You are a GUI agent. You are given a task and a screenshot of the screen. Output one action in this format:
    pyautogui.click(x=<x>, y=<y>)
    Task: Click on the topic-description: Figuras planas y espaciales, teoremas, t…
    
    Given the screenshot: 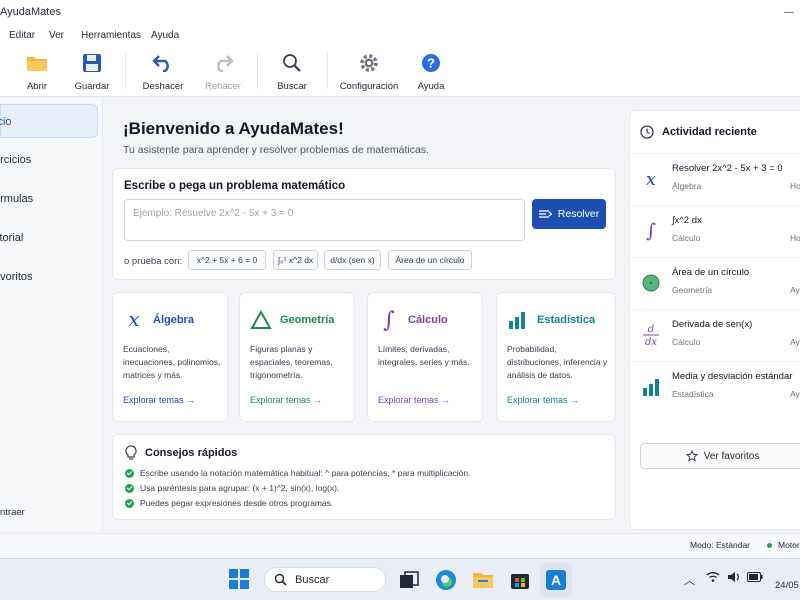 What is the action you would take?
    pyautogui.click(x=291, y=362)
    